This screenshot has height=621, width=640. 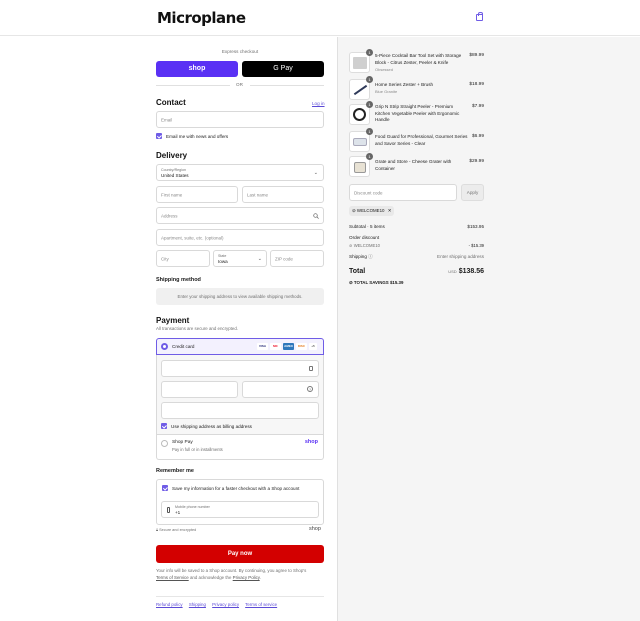 I want to click on amex-icon: AMEX, so click(x=288, y=346).